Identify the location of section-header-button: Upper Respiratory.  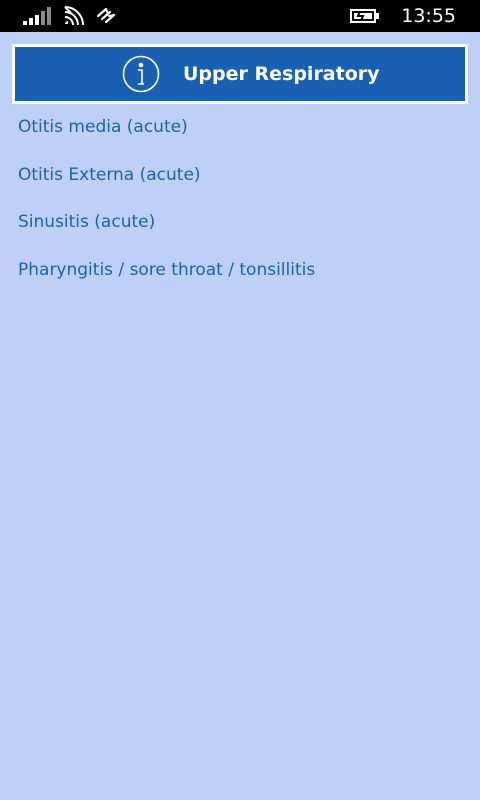
(240, 74).